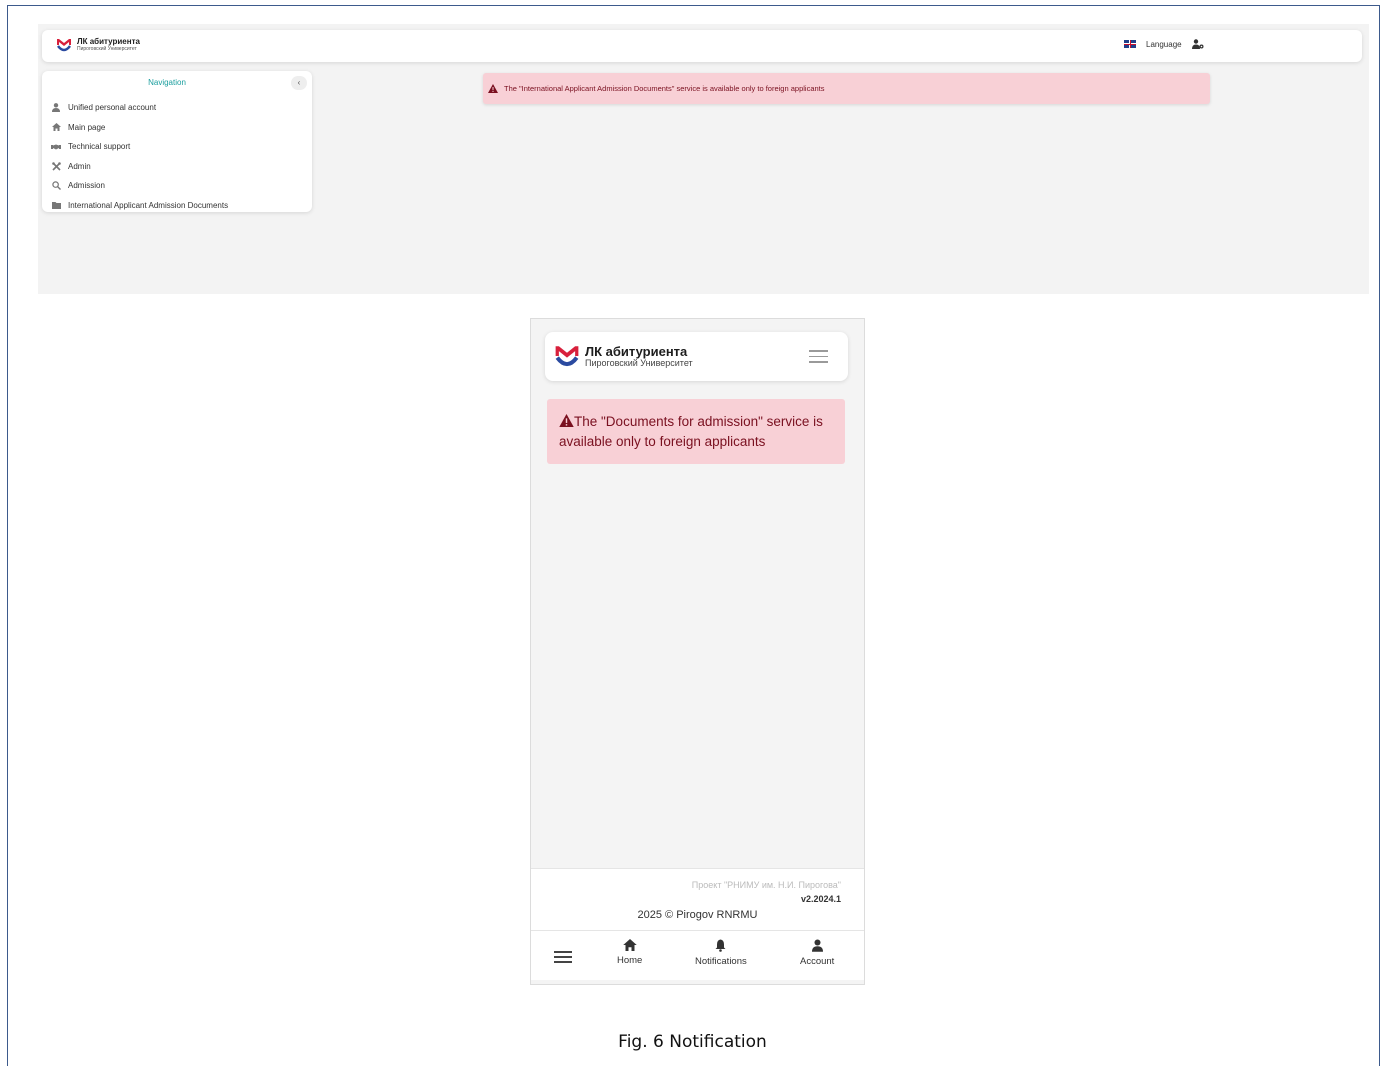 The image size is (1385, 1066). What do you see at coordinates (87, 127) in the screenshot?
I see `nav-item-label: Main page` at bounding box center [87, 127].